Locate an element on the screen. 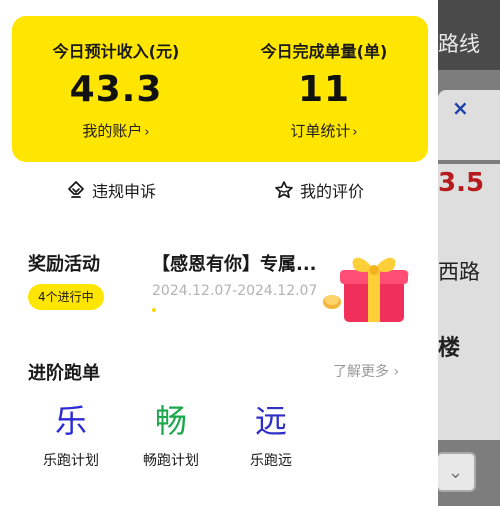 This screenshot has height=506, width=500. background-building-row: 楼 is located at coordinates (469, 375).